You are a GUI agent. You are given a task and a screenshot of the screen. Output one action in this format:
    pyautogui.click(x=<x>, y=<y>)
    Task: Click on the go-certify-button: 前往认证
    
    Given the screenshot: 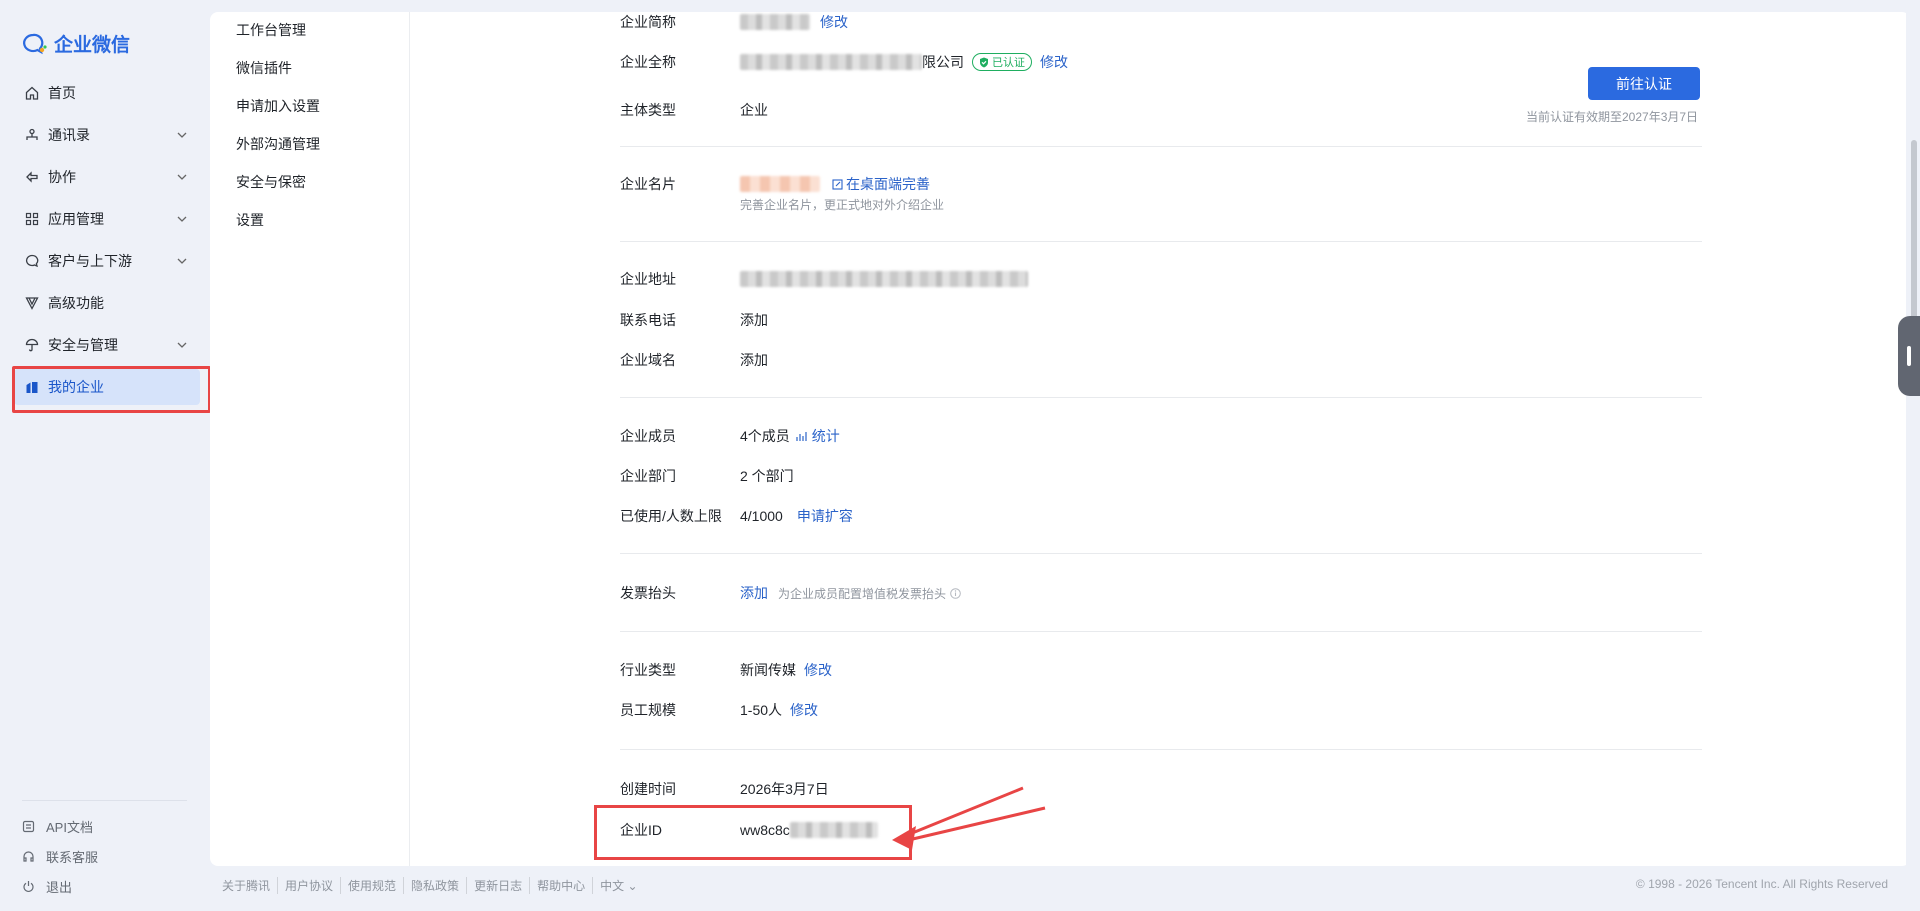 What is the action you would take?
    pyautogui.click(x=1644, y=83)
    